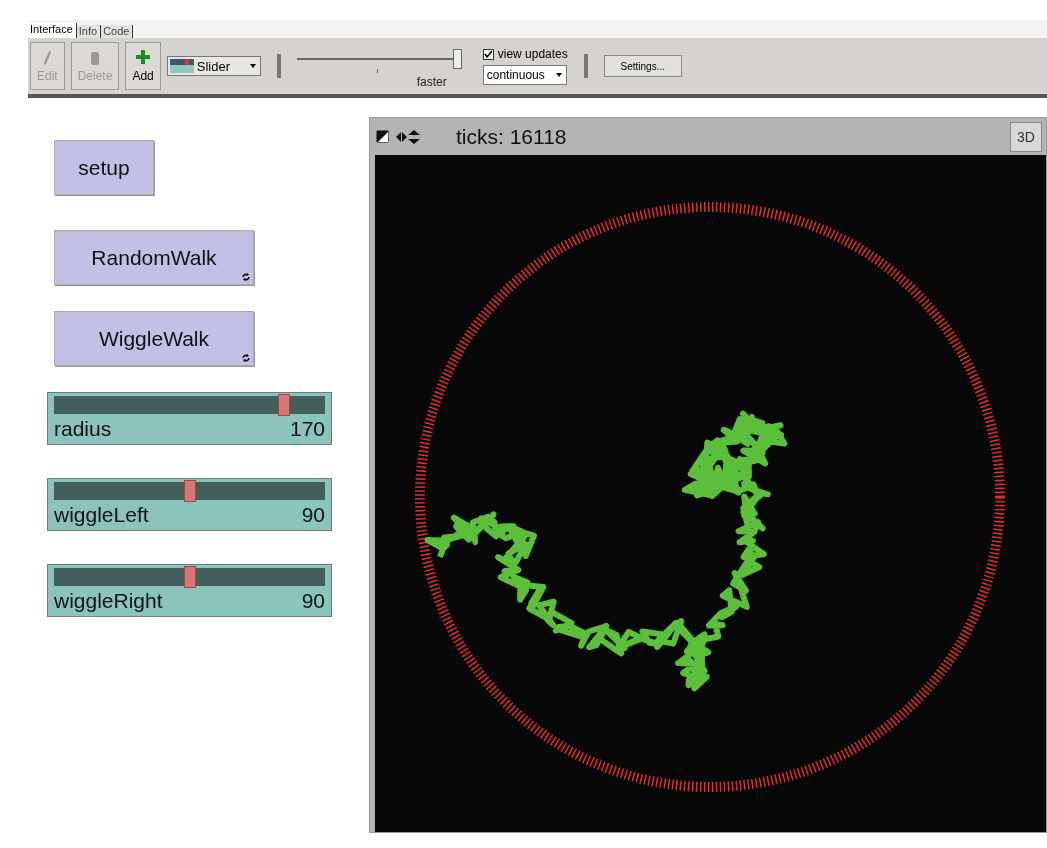 The height and width of the screenshot is (848, 1047). What do you see at coordinates (431, 82) in the screenshot?
I see `speed-label: faster` at bounding box center [431, 82].